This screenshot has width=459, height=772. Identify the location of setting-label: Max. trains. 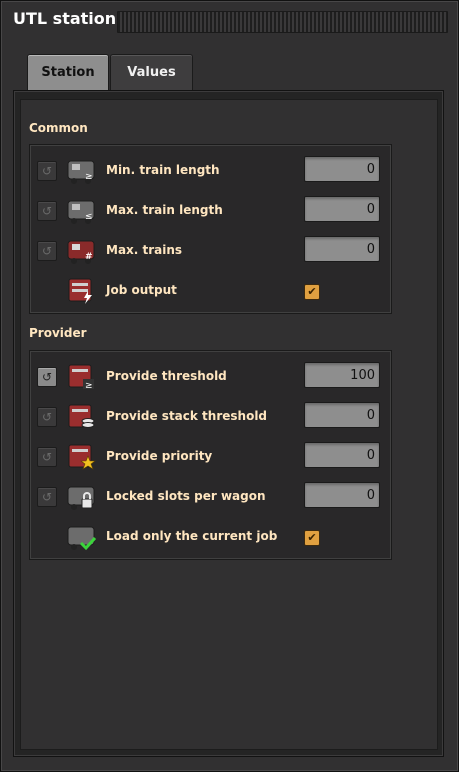
(144, 250).